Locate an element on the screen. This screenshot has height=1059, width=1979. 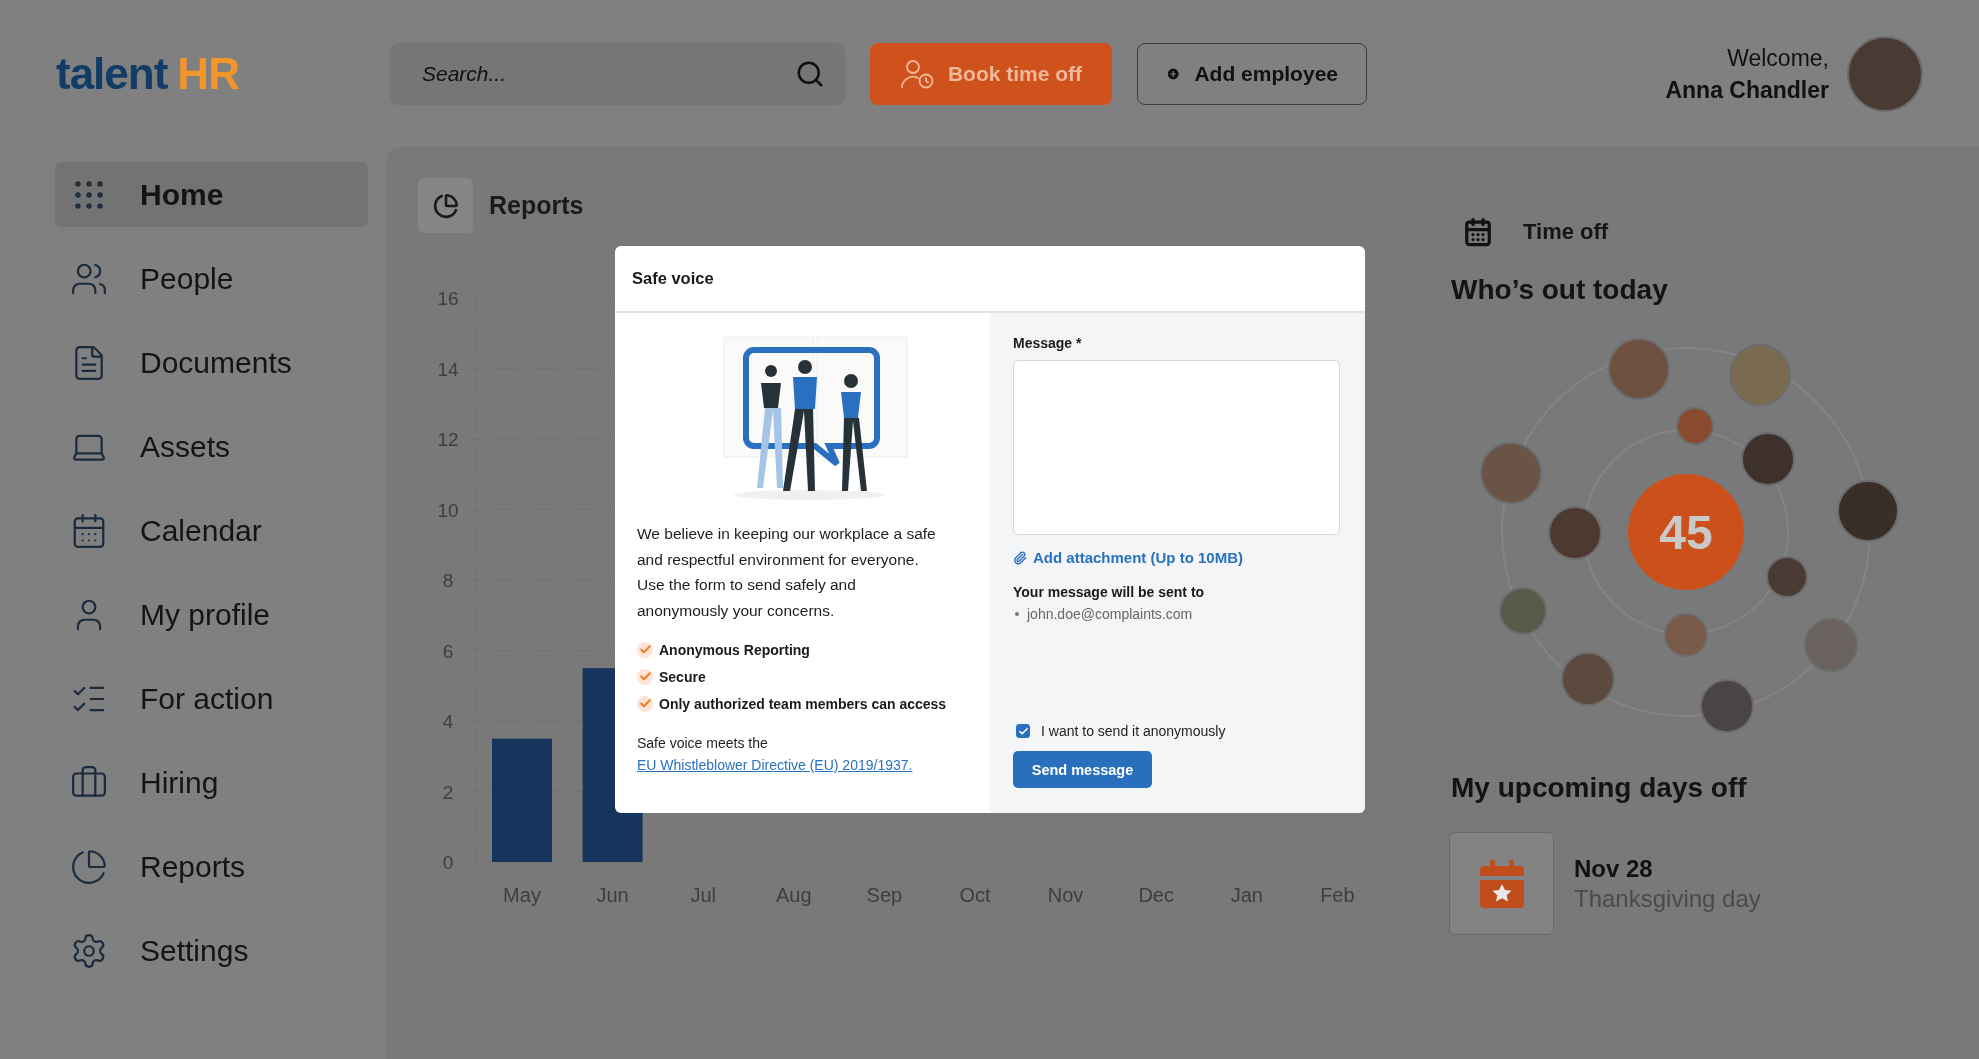
sidebar-item: My profile is located at coordinates (211, 614).